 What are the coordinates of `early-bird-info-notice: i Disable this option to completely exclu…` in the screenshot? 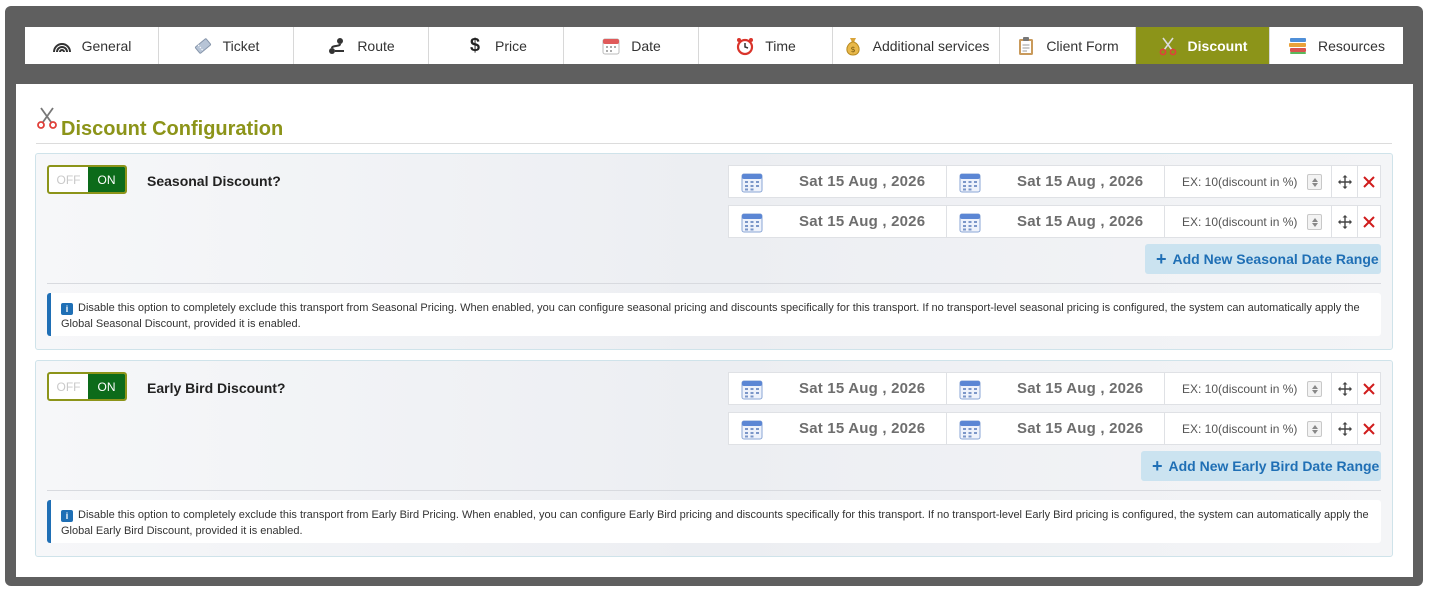 It's located at (714, 521).